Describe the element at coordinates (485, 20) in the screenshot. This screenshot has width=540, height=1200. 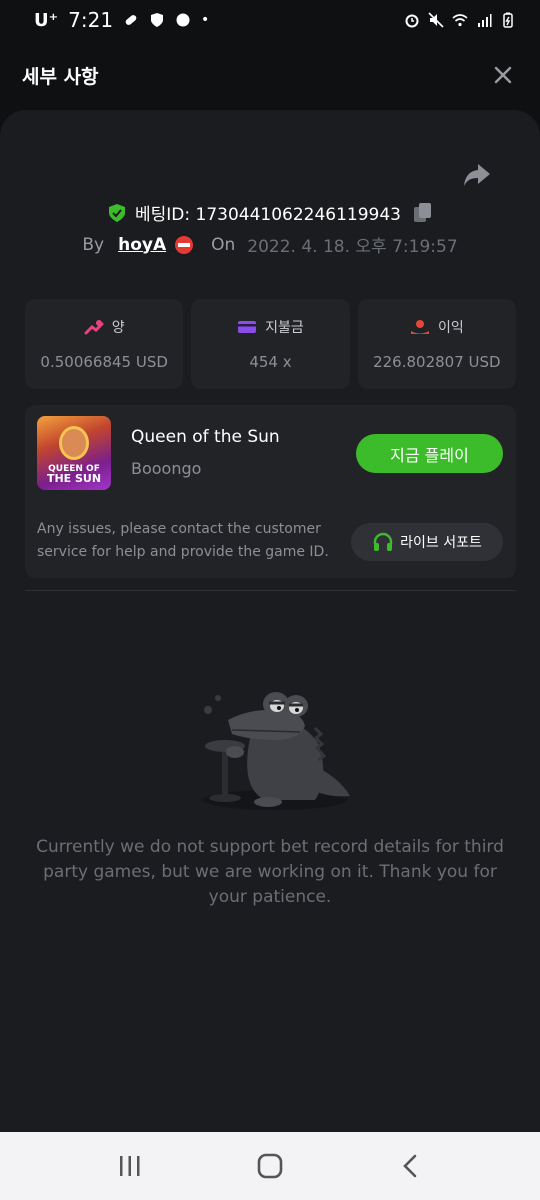
I see `signal-icon` at that location.